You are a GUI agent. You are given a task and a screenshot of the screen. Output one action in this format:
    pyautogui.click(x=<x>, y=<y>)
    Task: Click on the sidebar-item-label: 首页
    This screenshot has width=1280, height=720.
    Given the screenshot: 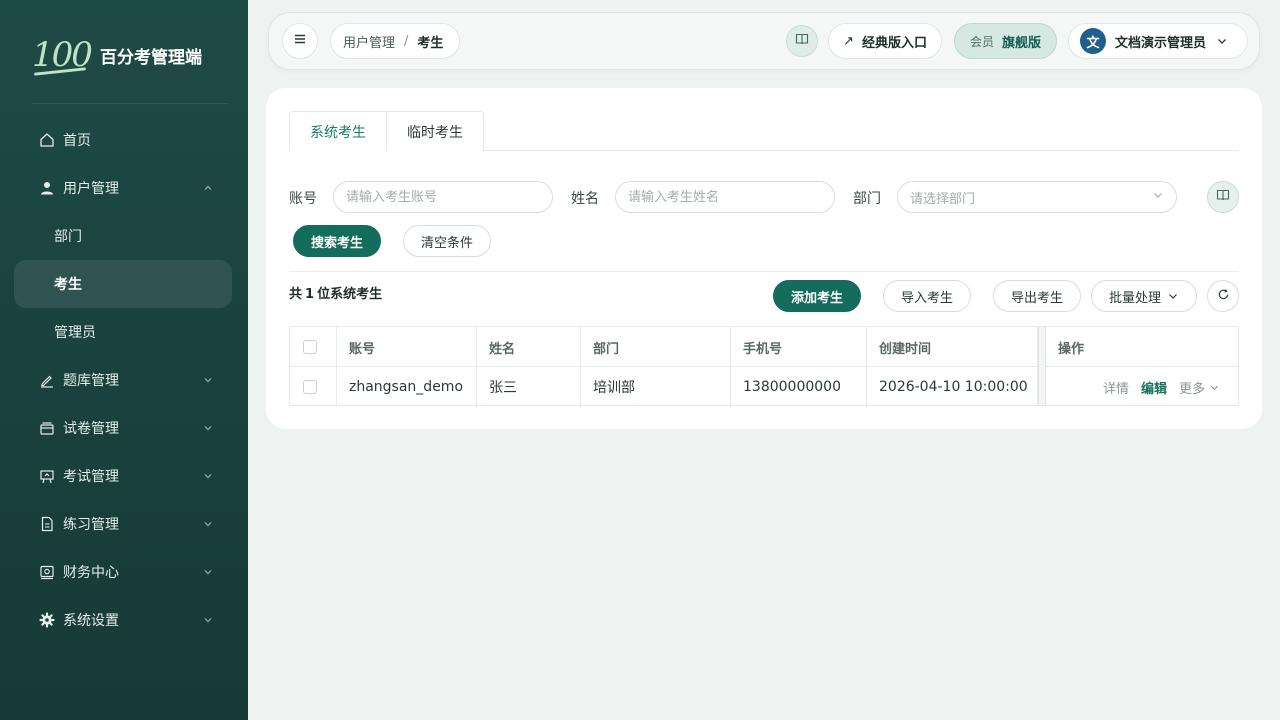 What is the action you would take?
    pyautogui.click(x=77, y=141)
    